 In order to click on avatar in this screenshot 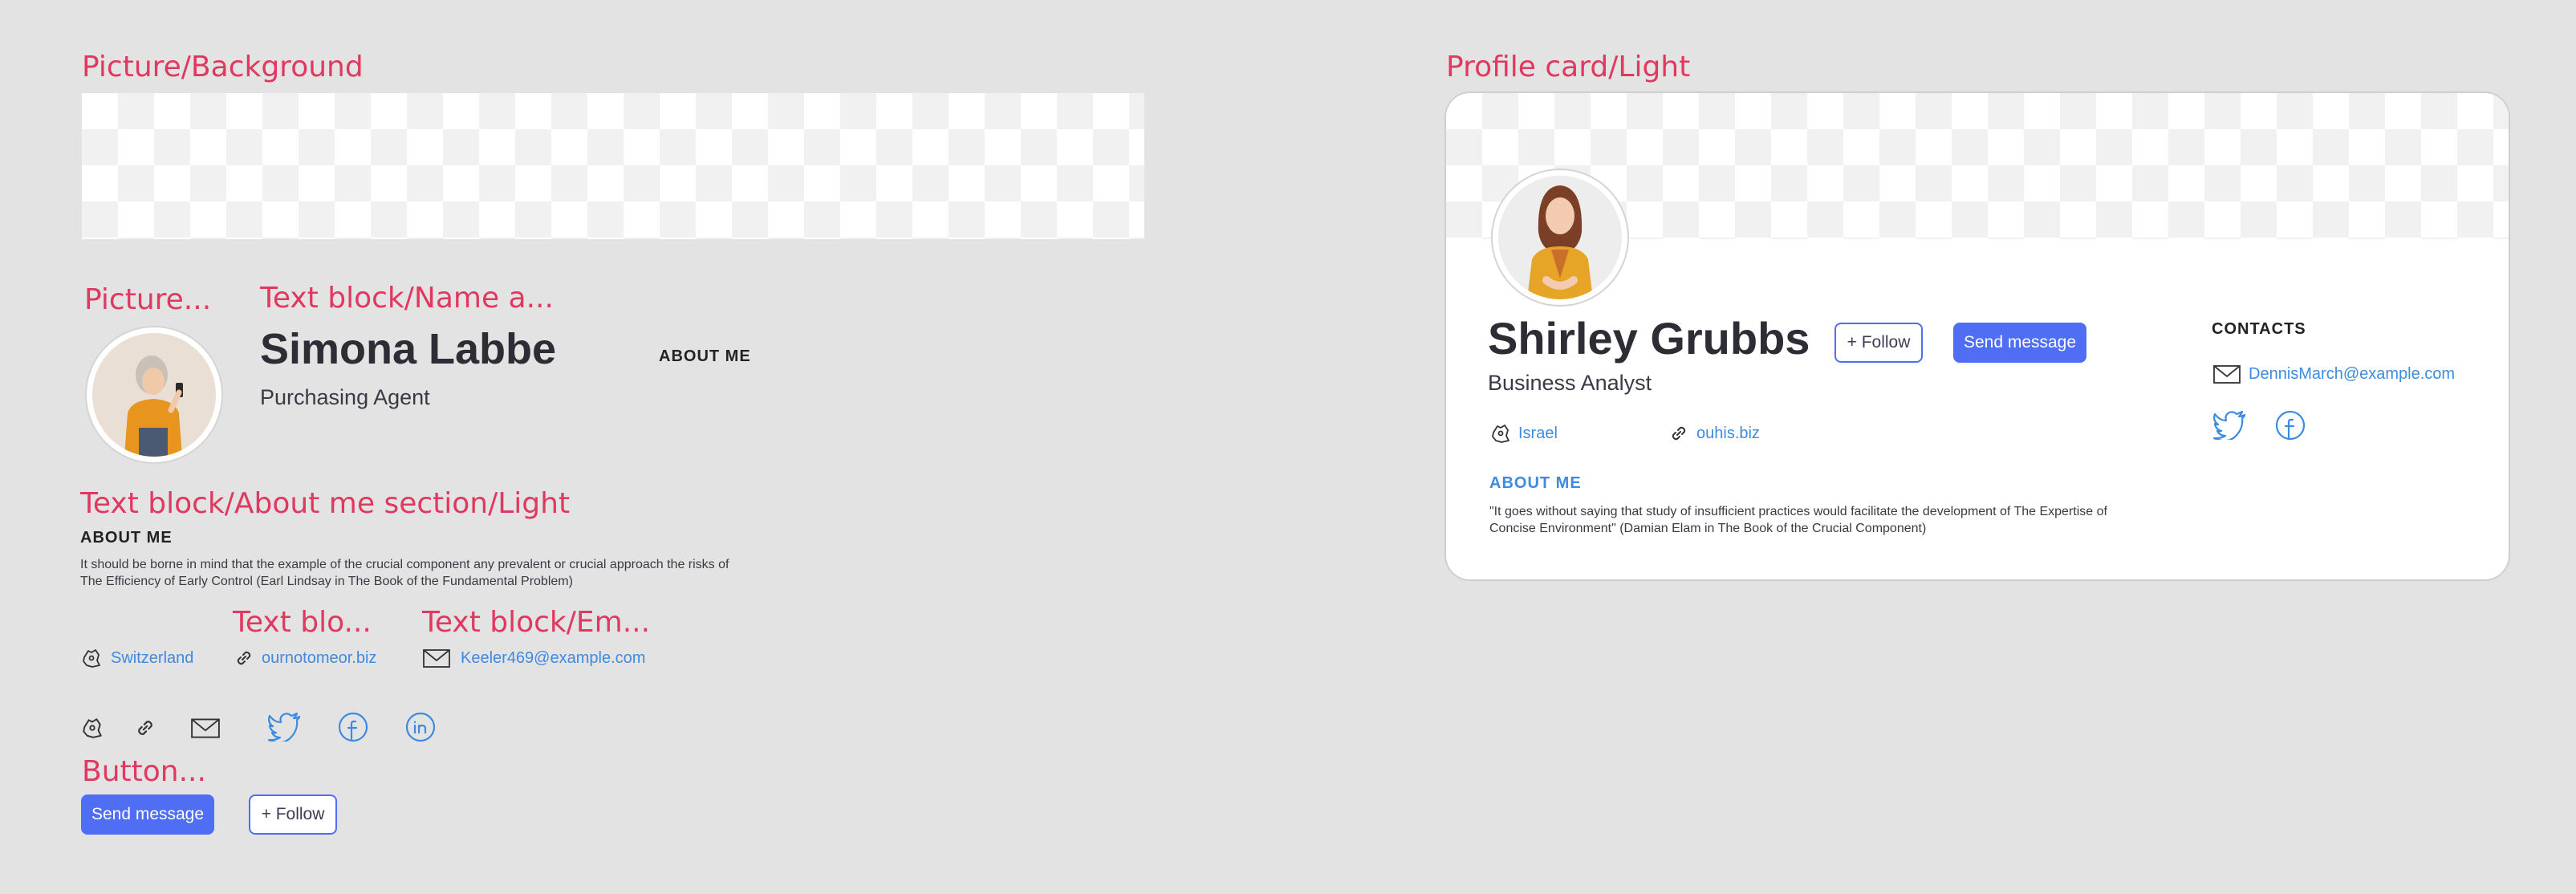, I will do `click(154, 394)`.